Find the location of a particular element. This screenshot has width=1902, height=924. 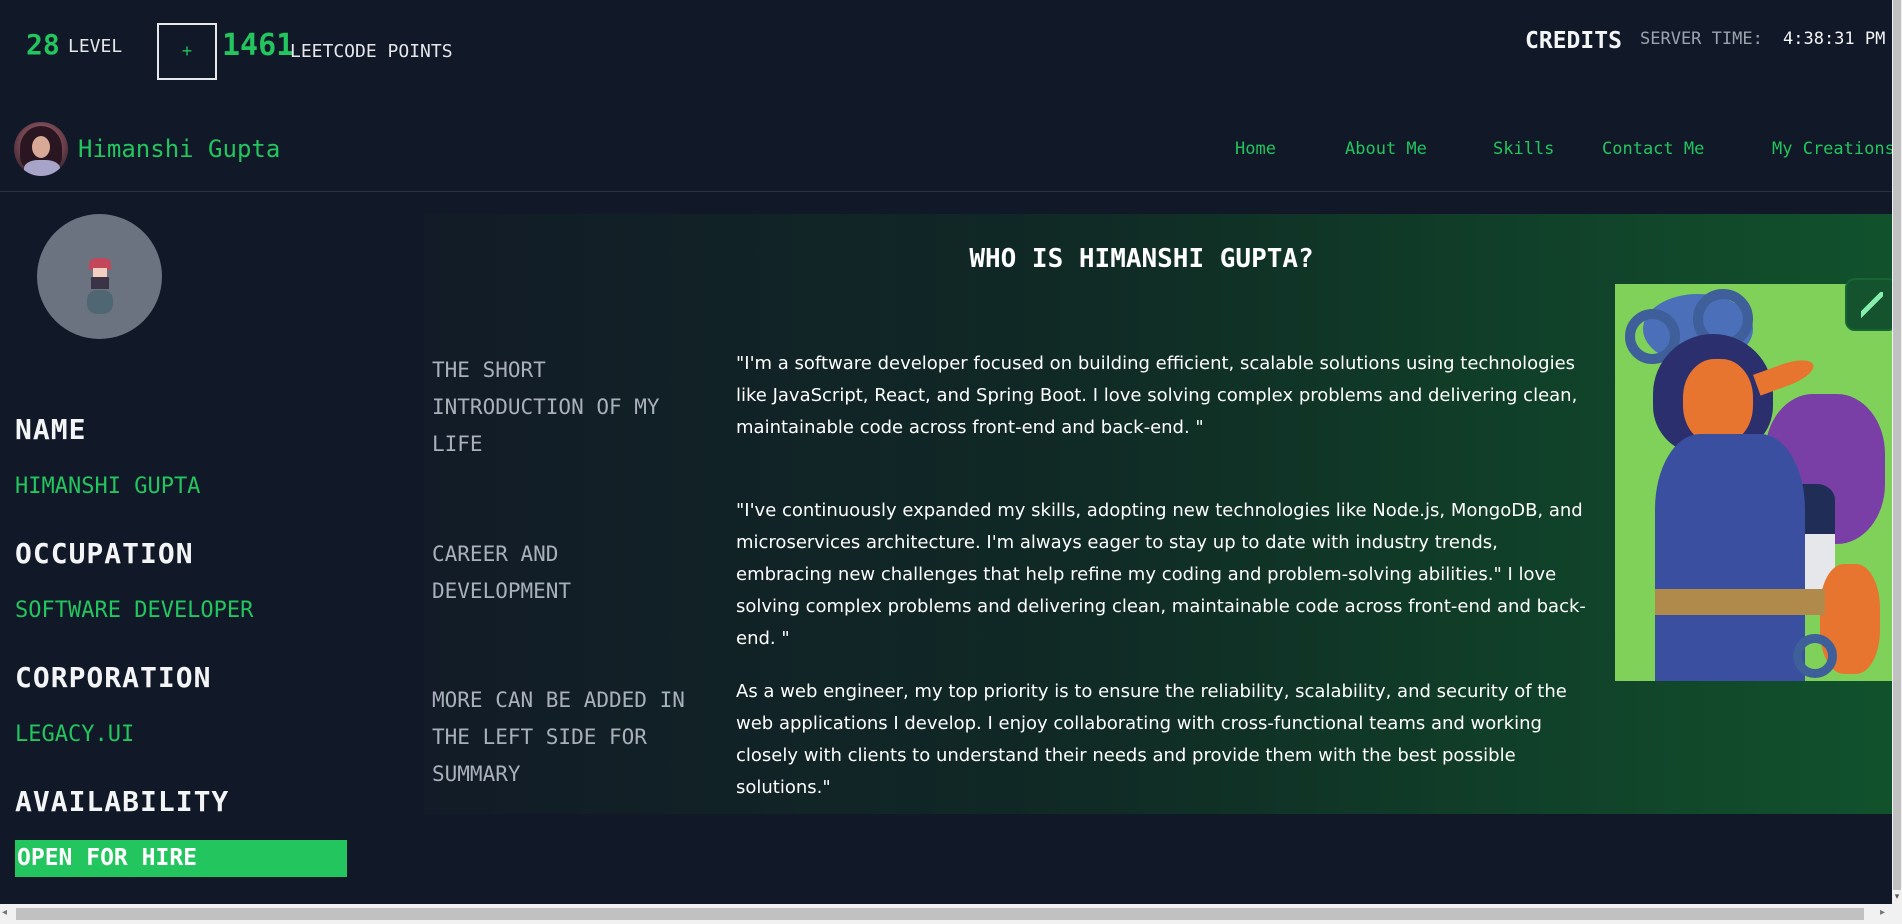

scroll-left-arrow-icon: ◂ is located at coordinates (4, 912).